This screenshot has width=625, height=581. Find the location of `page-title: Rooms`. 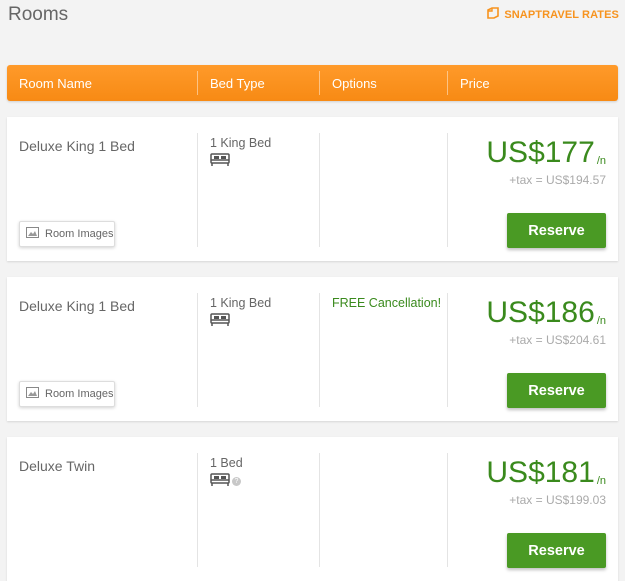

page-title: Rooms is located at coordinates (38, 14).